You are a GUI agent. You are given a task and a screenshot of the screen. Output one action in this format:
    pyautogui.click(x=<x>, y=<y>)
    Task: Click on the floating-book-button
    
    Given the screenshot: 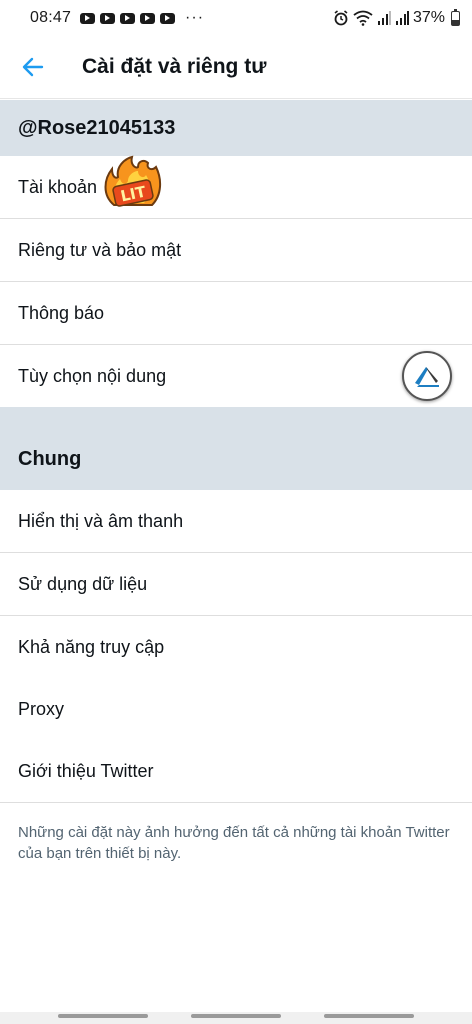 What is the action you would take?
    pyautogui.click(x=427, y=376)
    